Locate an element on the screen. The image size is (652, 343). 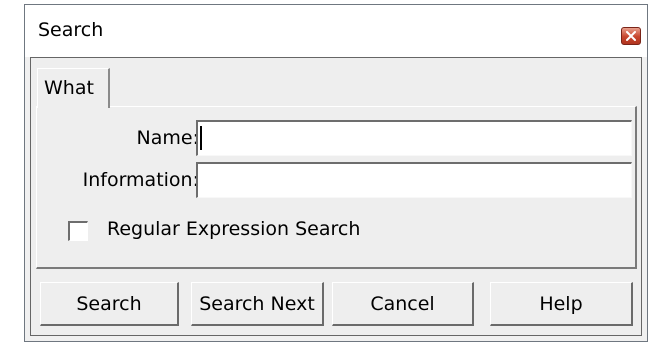
regex-checkbox-label: Regular Expression Search is located at coordinates (233, 229).